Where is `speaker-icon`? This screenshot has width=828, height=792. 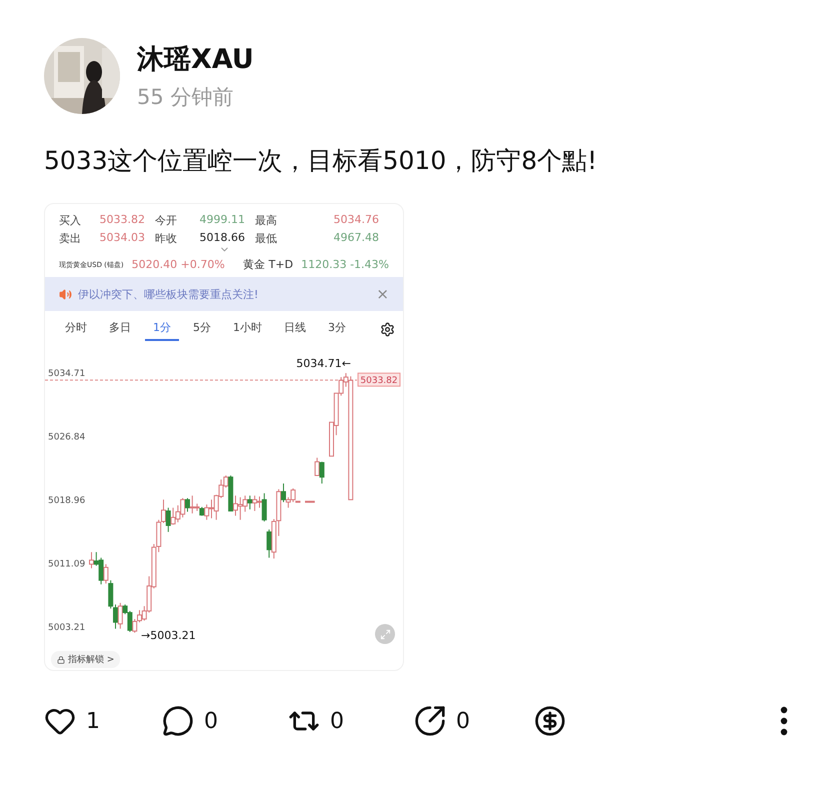
speaker-icon is located at coordinates (65, 294).